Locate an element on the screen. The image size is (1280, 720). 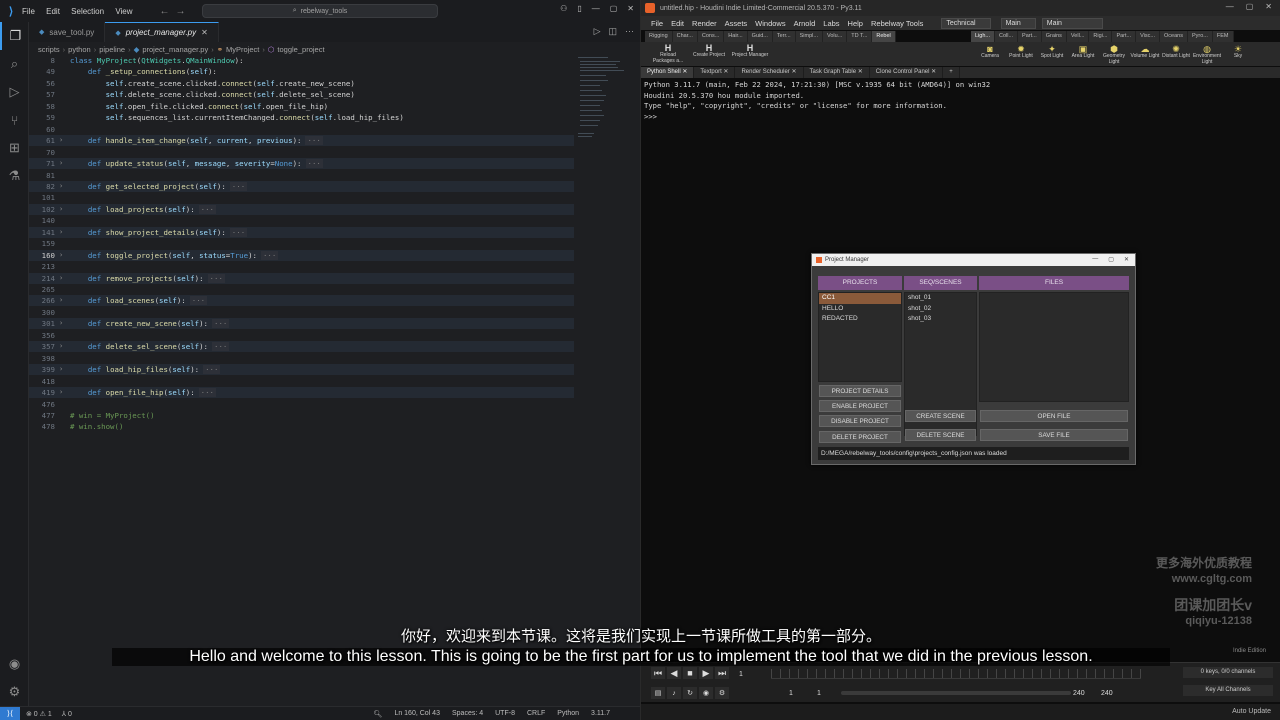
light-tool: ◍ Environment Light is located at coordinates (1207, 54).